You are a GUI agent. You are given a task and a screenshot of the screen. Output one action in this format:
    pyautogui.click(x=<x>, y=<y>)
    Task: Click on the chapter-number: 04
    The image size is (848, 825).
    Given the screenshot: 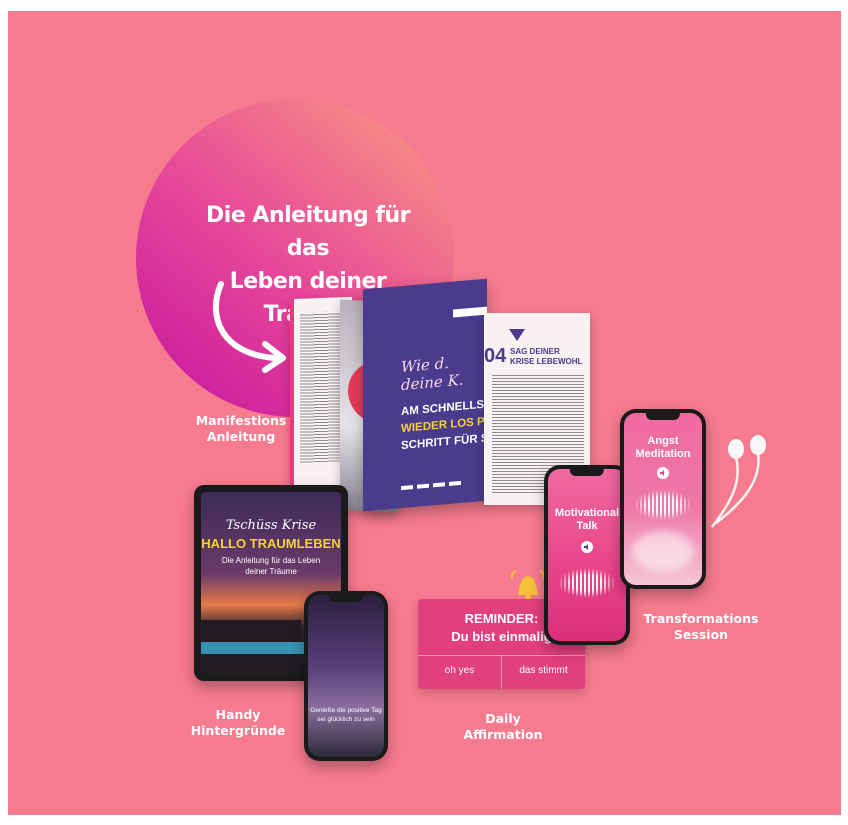 What is the action you would take?
    pyautogui.click(x=495, y=356)
    